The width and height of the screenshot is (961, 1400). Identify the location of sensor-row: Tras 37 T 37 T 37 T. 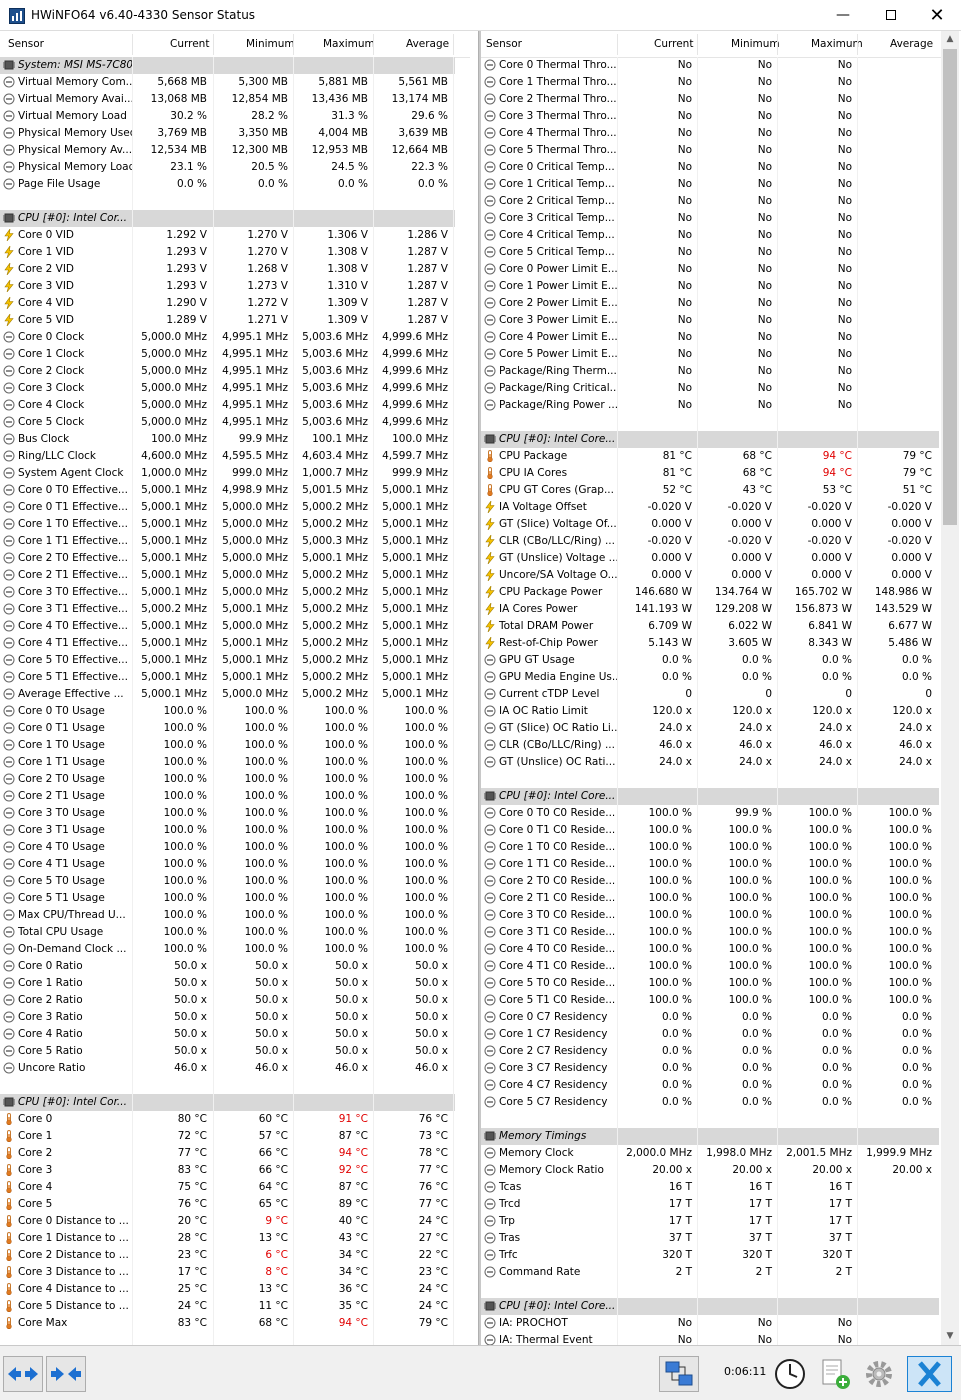
(710, 1238).